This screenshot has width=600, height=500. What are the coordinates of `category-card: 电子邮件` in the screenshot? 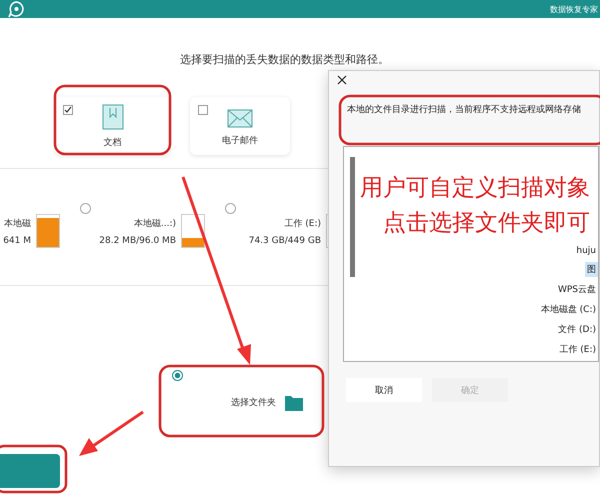 It's located at (240, 126).